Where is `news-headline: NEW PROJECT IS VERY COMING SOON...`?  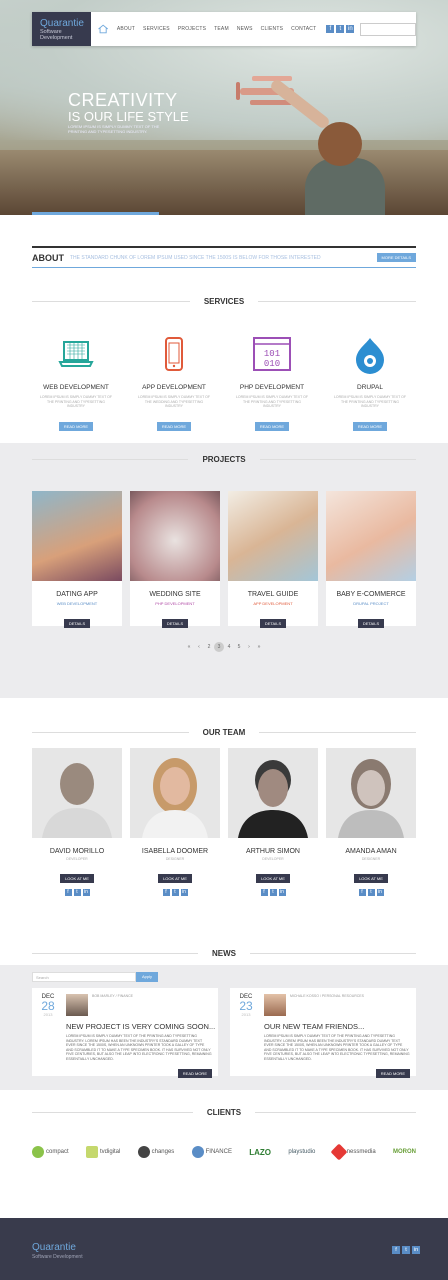
news-headline: NEW PROJECT IS VERY COMING SOON... is located at coordinates (140, 1026).